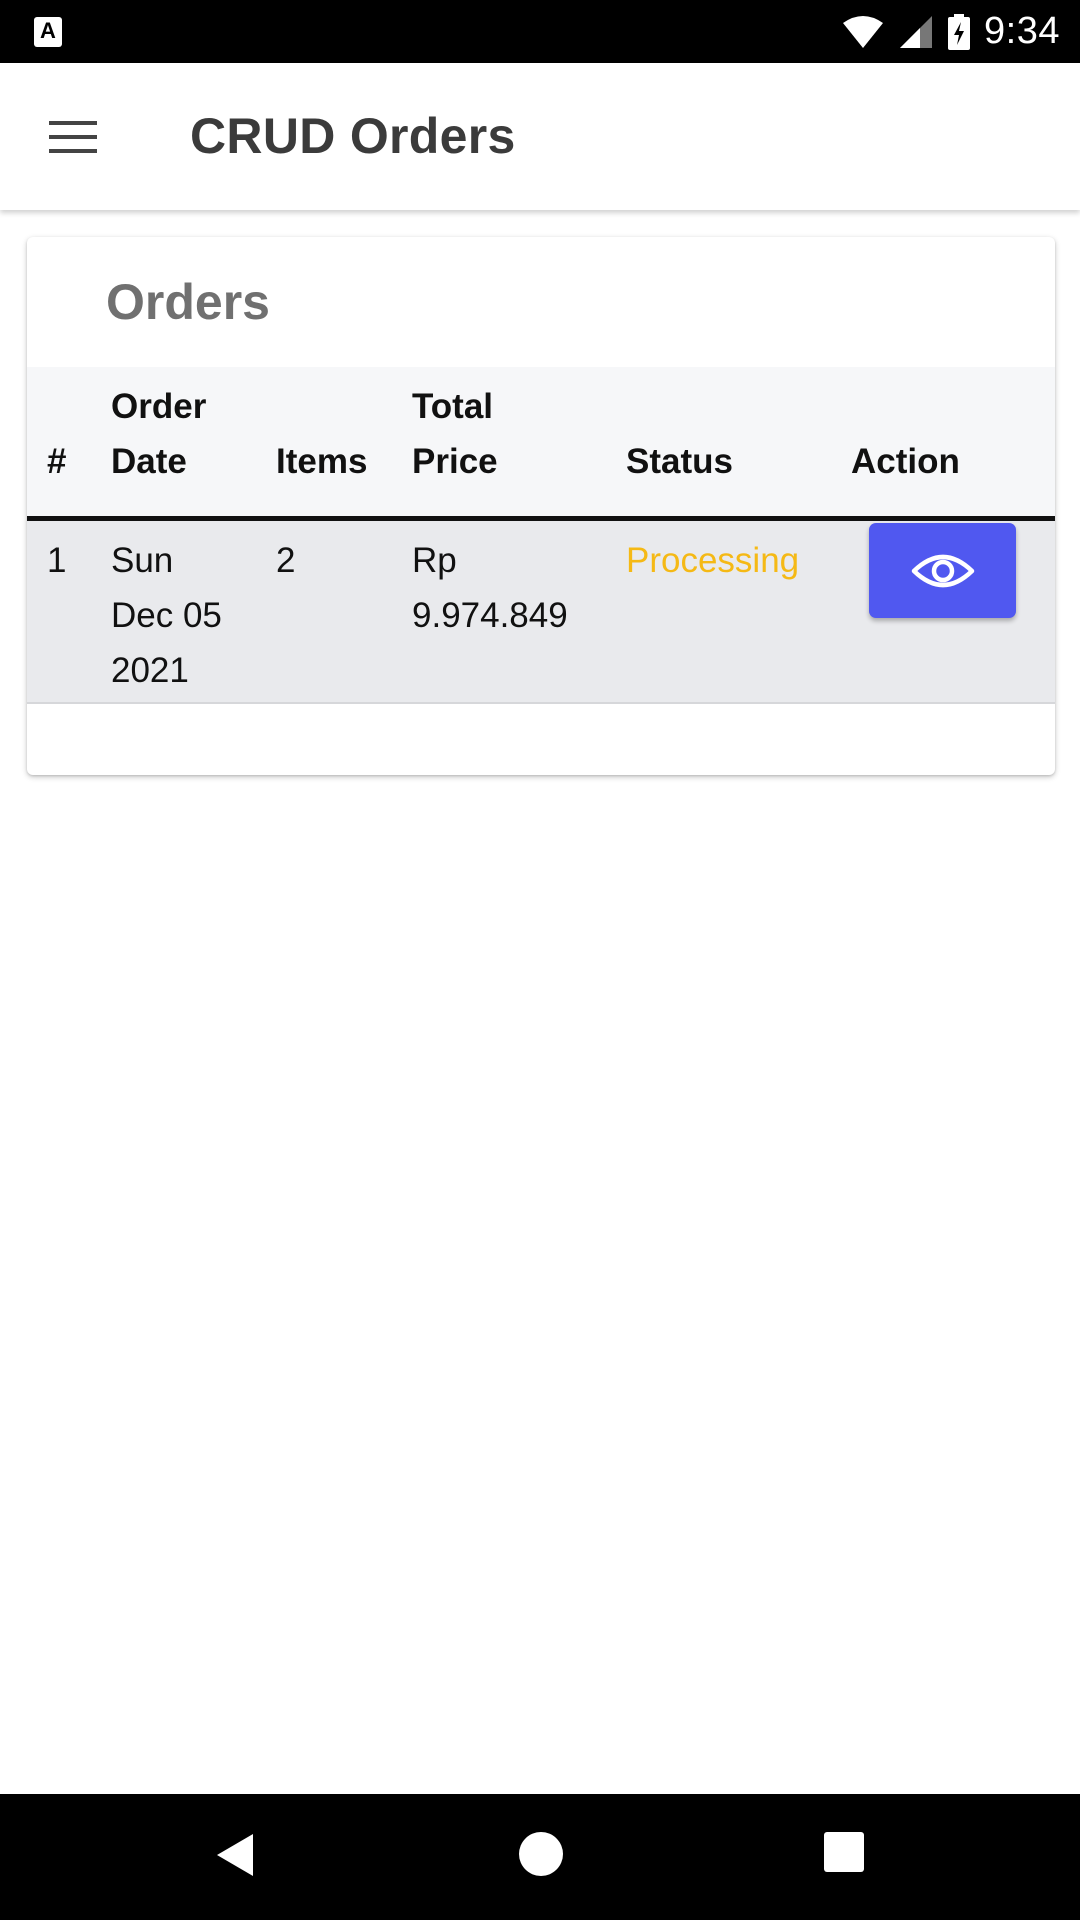  Describe the element at coordinates (540, 136) in the screenshot. I see `app-bar: CRUD Orders` at that location.